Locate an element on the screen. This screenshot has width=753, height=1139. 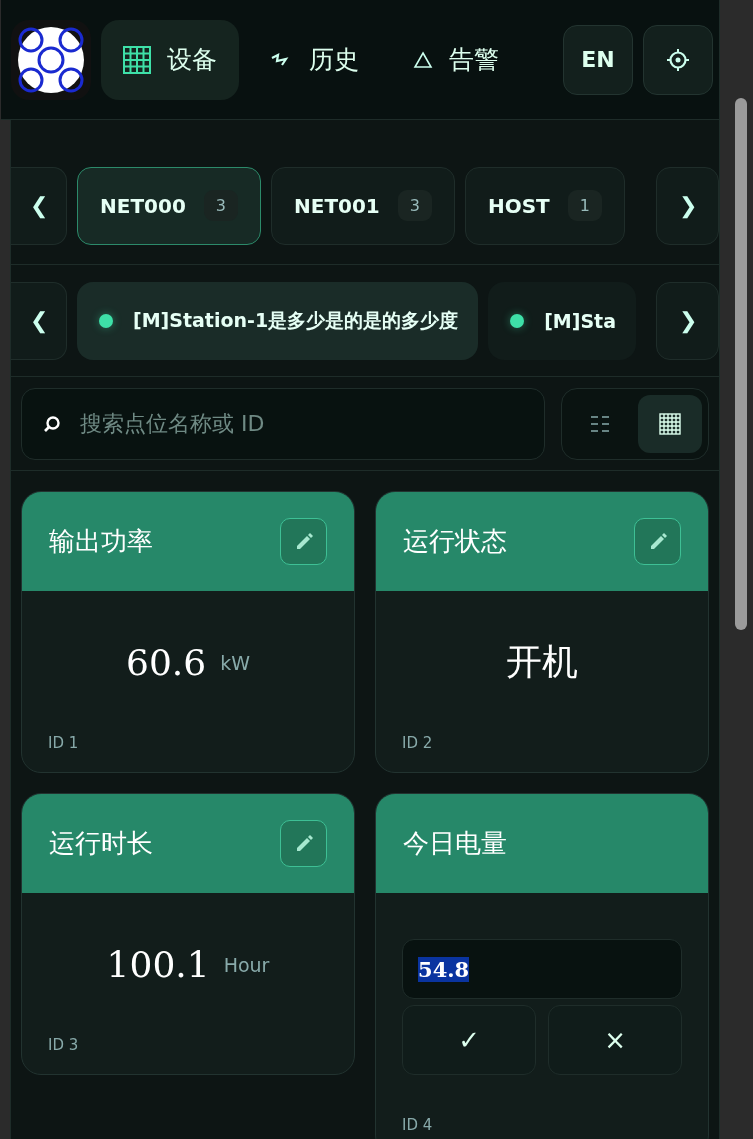
card-title: 今日电量 is located at coordinates (455, 843).